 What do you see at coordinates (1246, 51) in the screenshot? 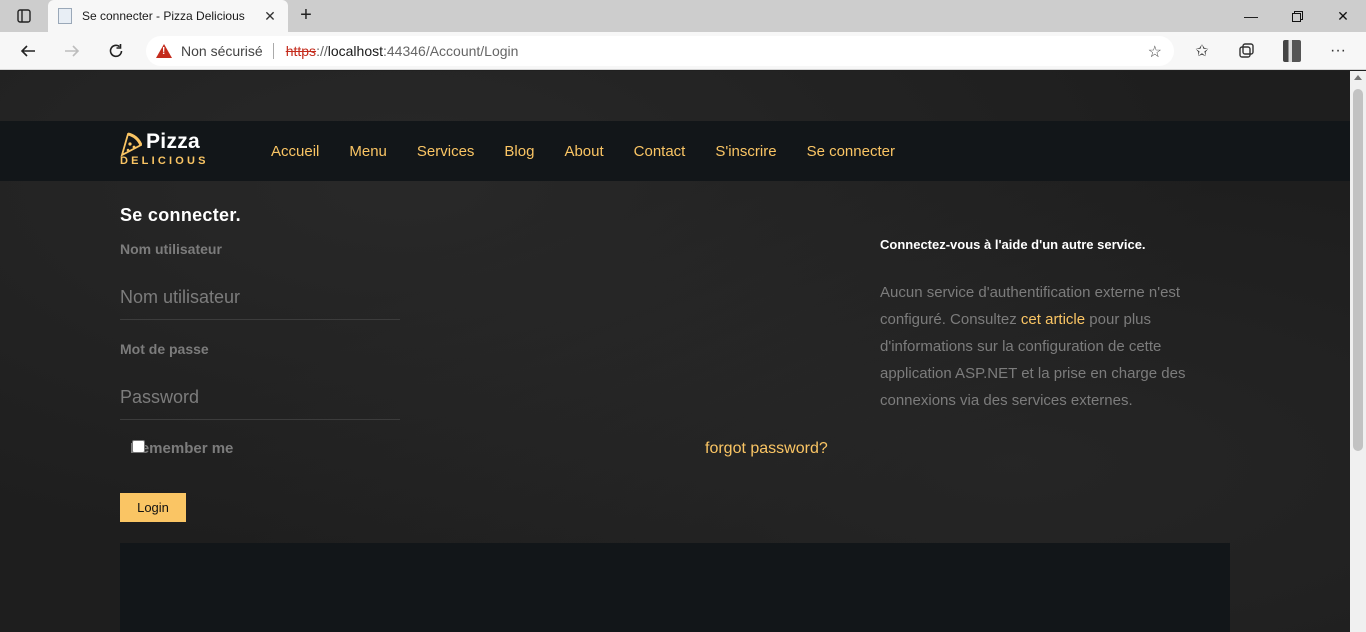
I see `collections-icon` at bounding box center [1246, 51].